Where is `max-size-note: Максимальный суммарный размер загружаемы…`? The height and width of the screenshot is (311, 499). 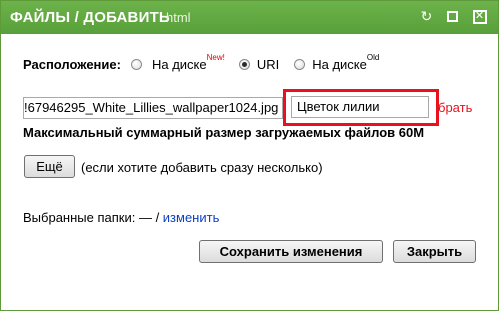 max-size-note: Максимальный суммарный размер загружаемы… is located at coordinates (224, 132).